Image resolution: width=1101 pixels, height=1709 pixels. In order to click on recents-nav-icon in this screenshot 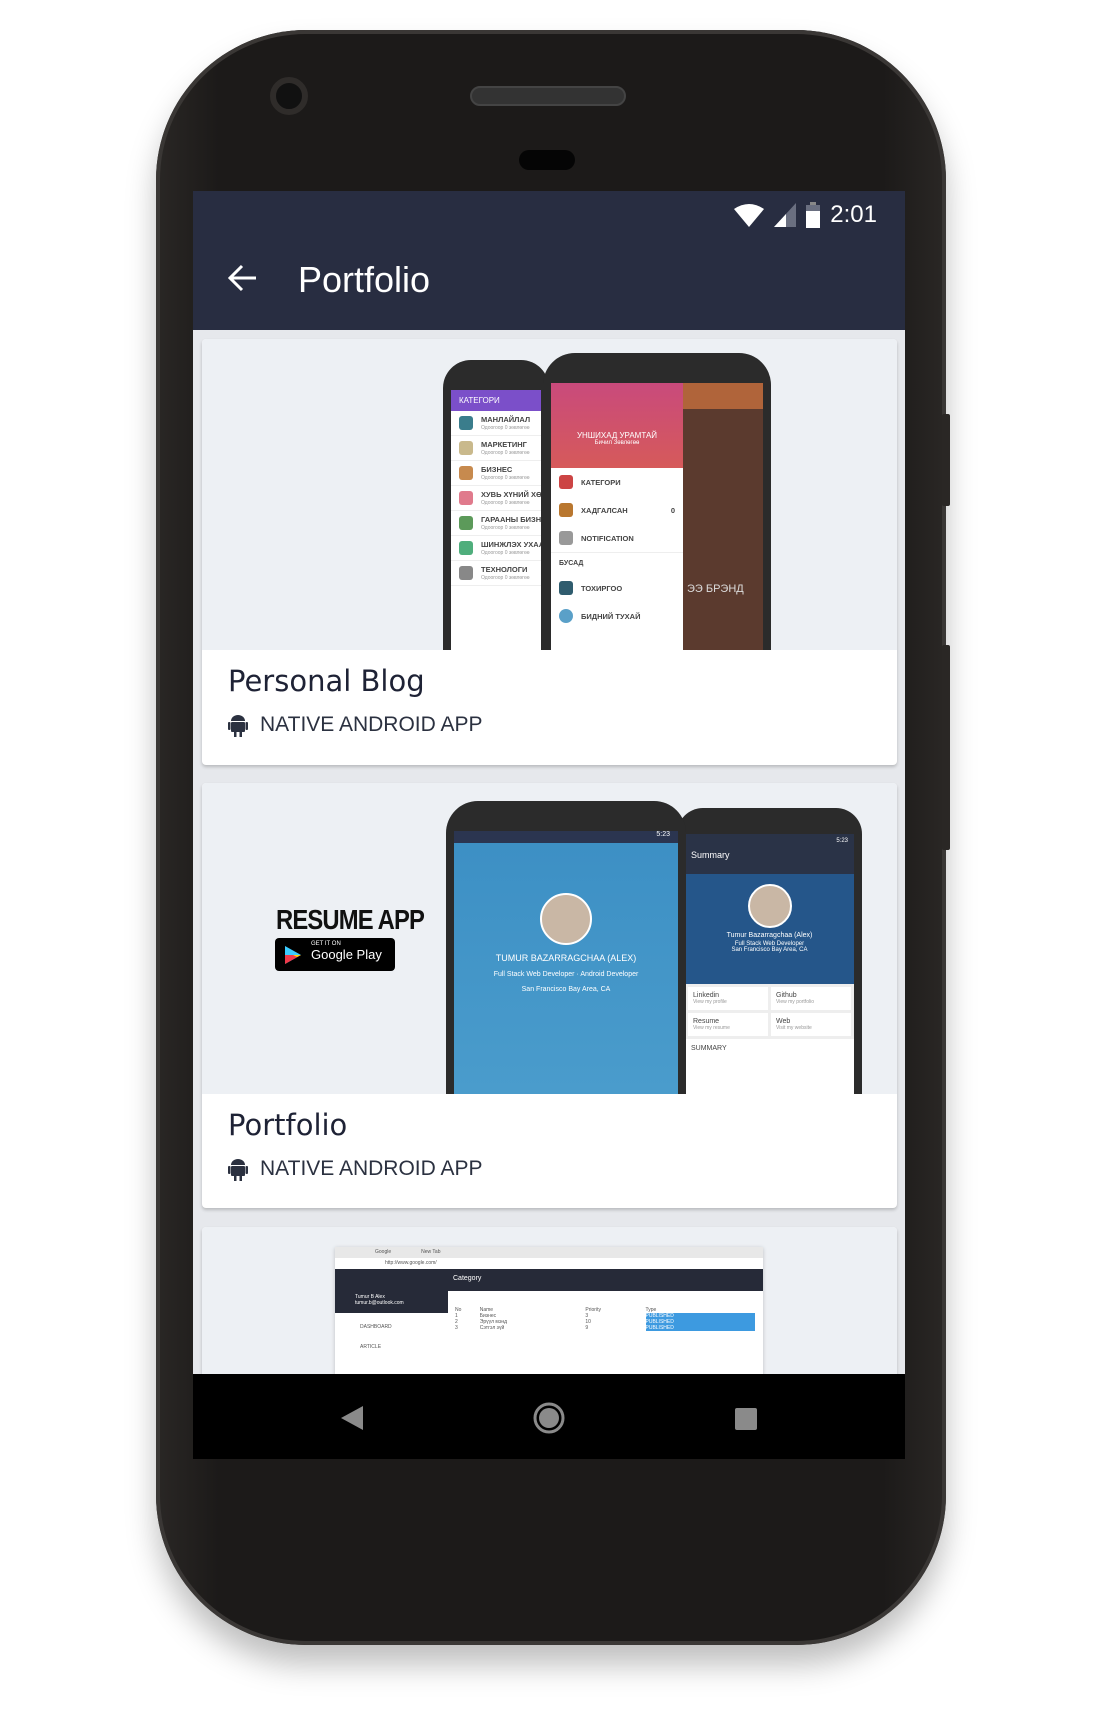, I will do `click(746, 1419)`.